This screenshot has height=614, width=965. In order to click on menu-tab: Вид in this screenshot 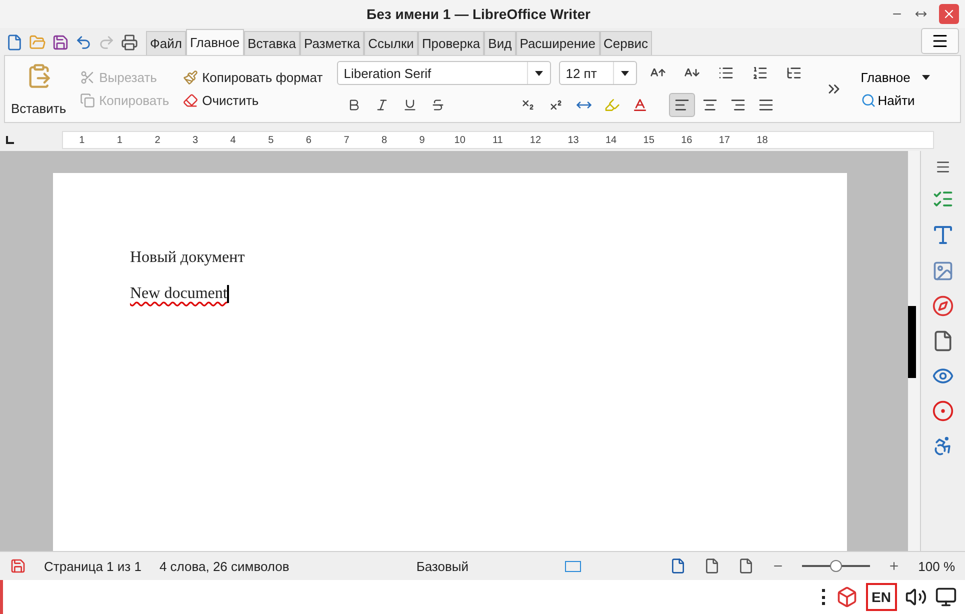, I will do `click(500, 43)`.